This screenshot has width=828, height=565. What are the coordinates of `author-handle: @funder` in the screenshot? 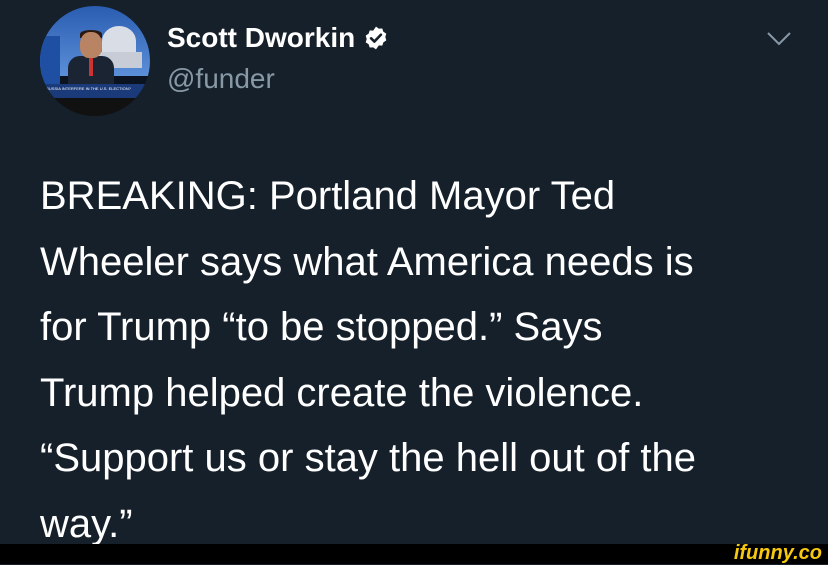 It's located at (221, 79).